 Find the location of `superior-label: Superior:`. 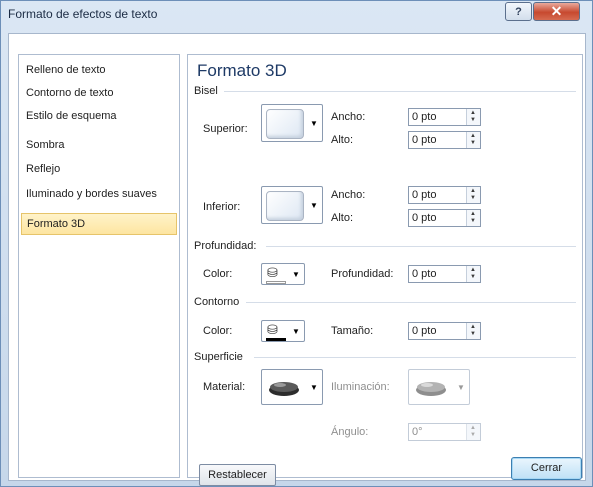

superior-label: Superior: is located at coordinates (225, 129).